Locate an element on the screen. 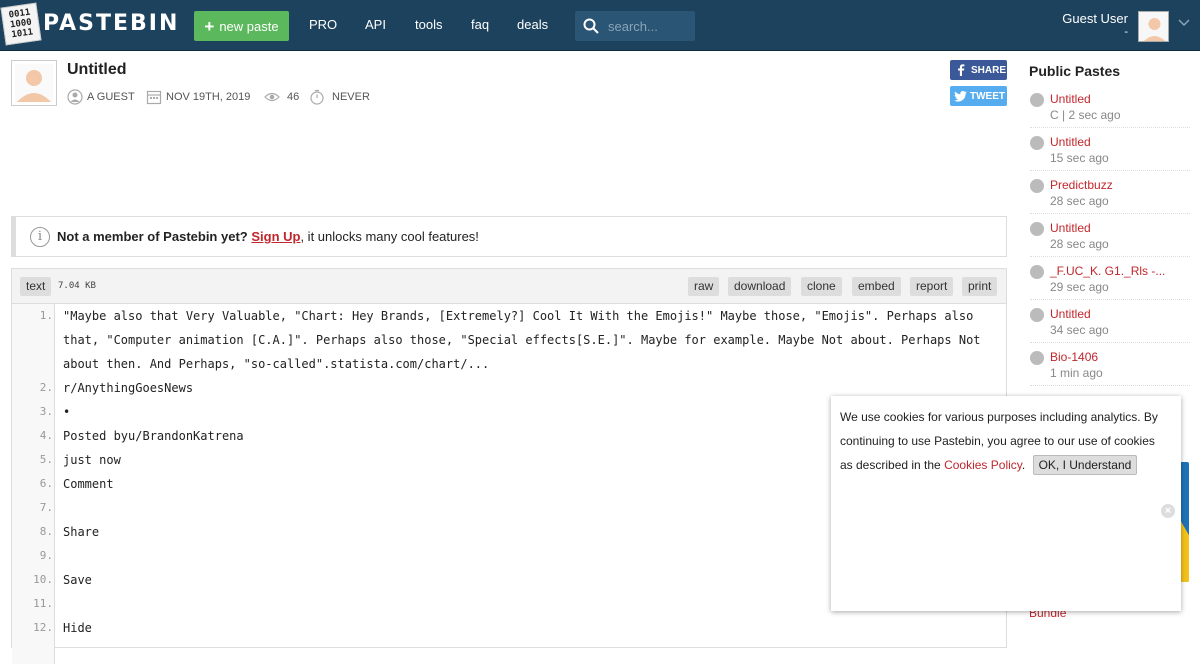  new-paste-label: new paste is located at coordinates (249, 26).